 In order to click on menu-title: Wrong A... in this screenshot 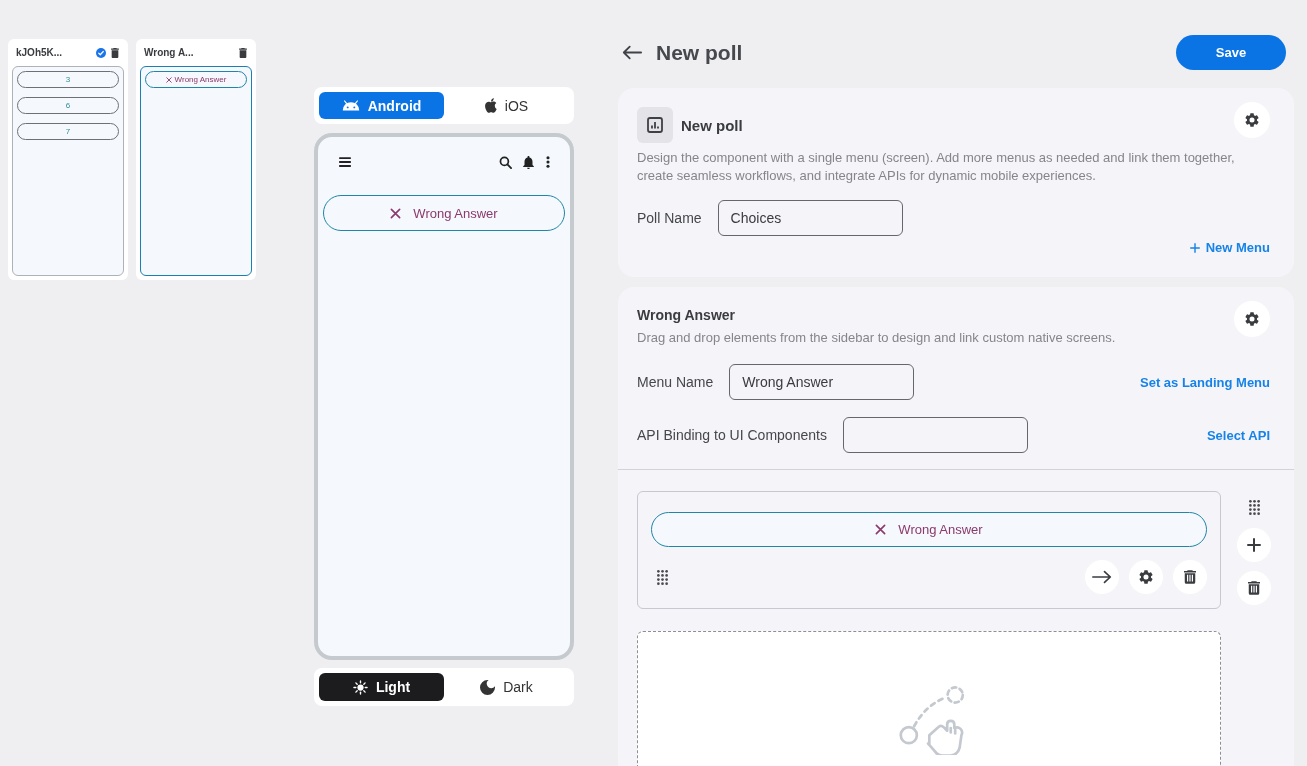, I will do `click(169, 52)`.